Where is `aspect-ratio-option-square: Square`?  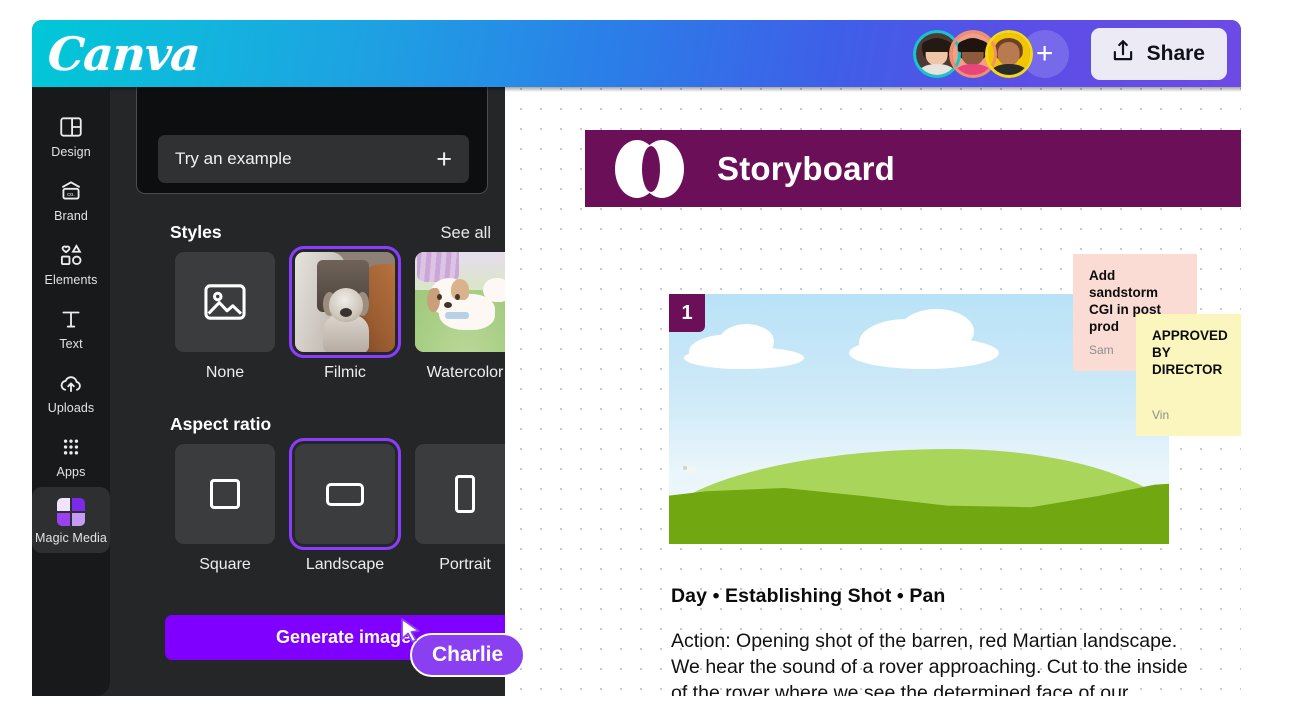
aspect-ratio-option-square: Square is located at coordinates (225, 509).